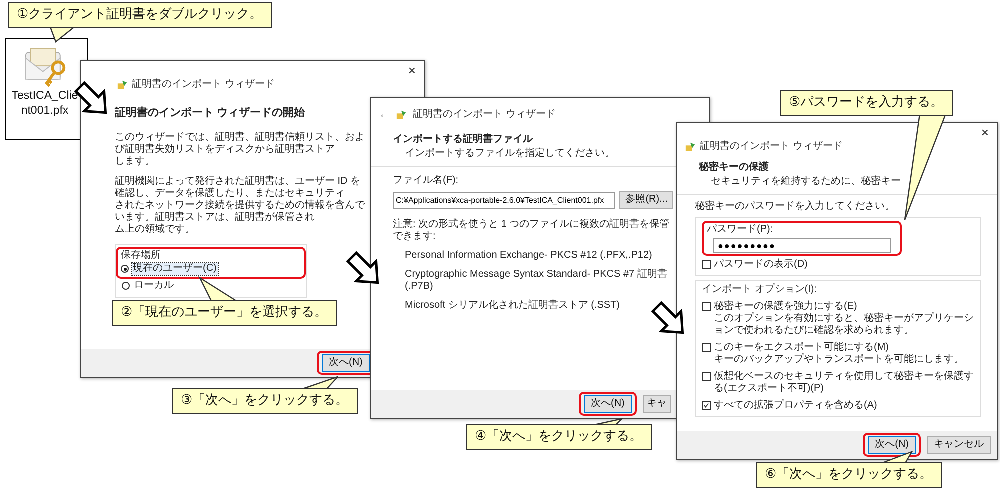  What do you see at coordinates (706, 405) in the screenshot?
I see `check-icon` at bounding box center [706, 405].